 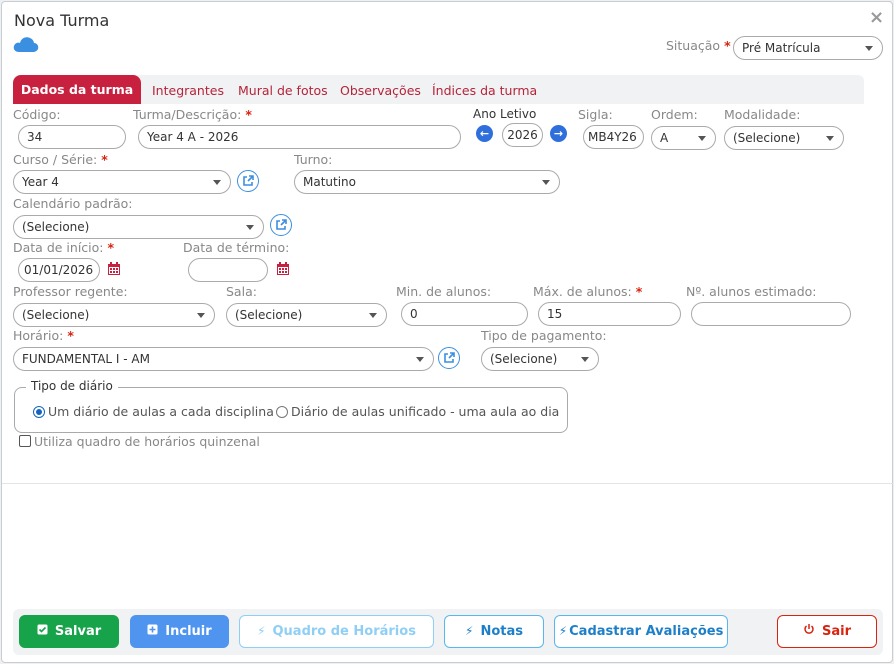 I want to click on n-alunos-estimado-input, so click(x=771, y=314).